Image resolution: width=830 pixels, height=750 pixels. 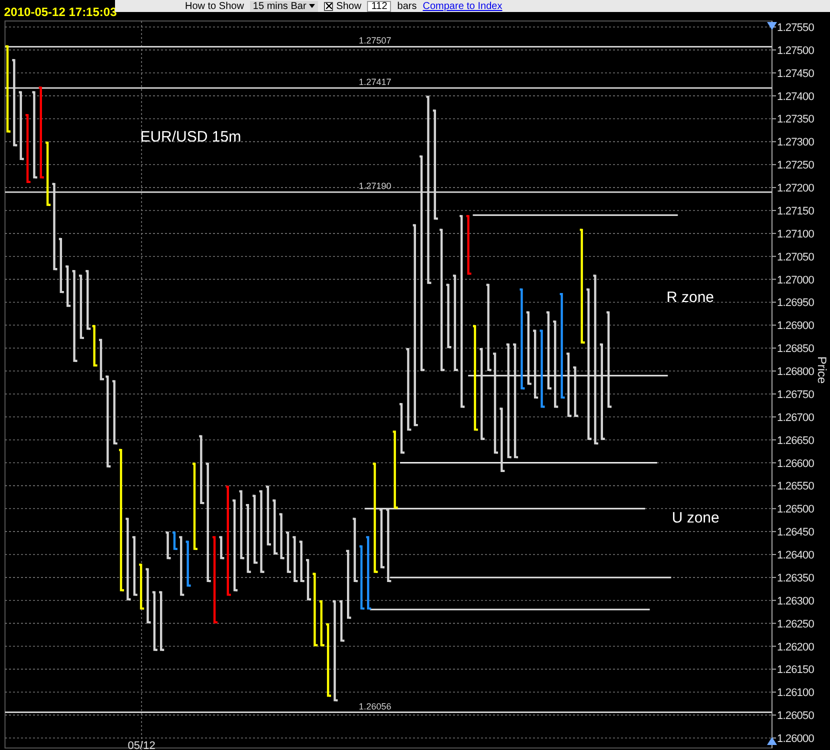 What do you see at coordinates (795, 486) in the screenshot?
I see `price-label: 1.26550` at bounding box center [795, 486].